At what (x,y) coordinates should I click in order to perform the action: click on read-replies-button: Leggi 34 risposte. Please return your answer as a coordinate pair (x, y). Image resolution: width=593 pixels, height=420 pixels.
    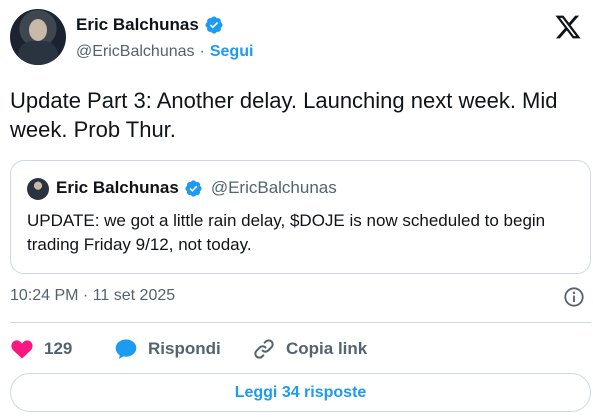
    Looking at the image, I should click on (300, 392).